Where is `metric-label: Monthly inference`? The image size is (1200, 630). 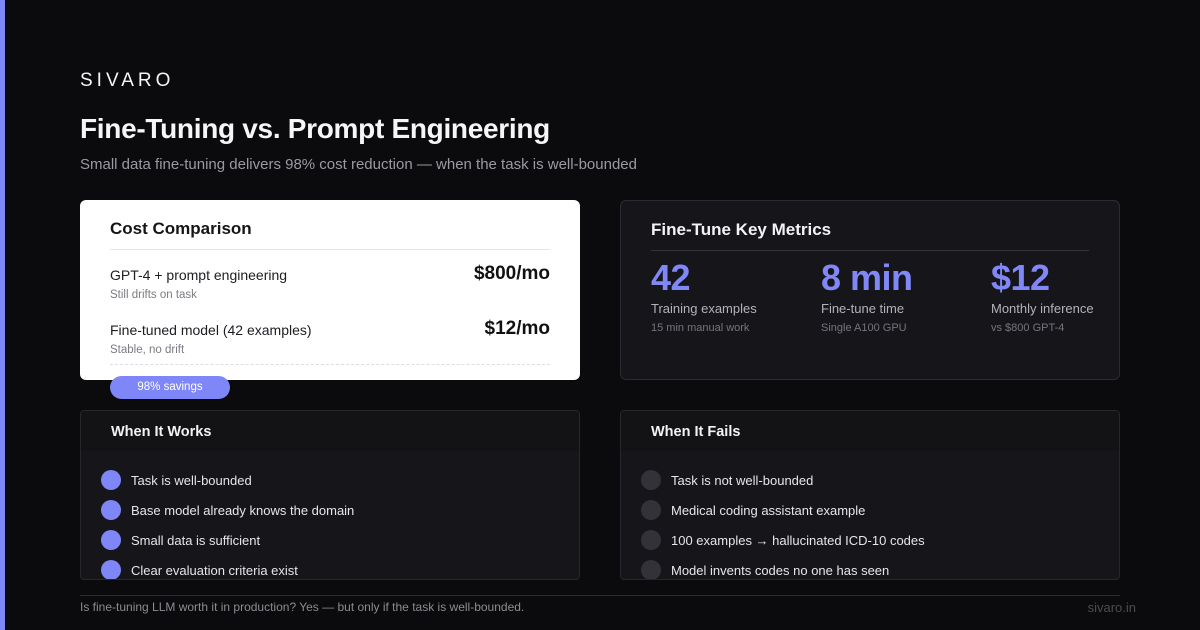
metric-label: Monthly inference is located at coordinates (1042, 308).